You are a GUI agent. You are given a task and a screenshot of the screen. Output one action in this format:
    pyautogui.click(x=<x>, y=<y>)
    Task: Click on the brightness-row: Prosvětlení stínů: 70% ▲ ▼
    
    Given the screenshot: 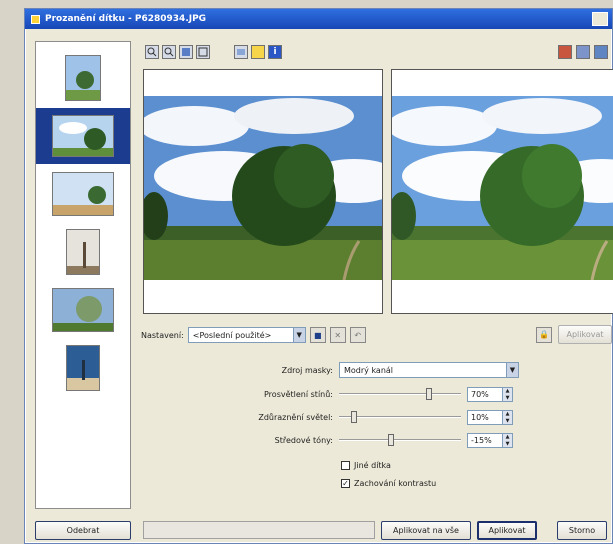 What is the action you would take?
    pyautogui.click(x=414, y=394)
    